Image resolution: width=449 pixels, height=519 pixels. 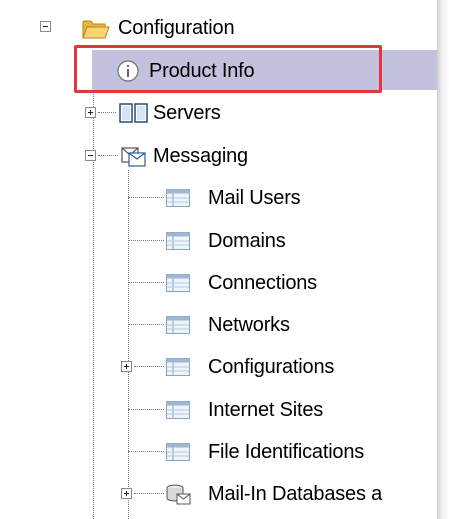 What do you see at coordinates (266, 410) in the screenshot?
I see `tree-item-label: Internet Sites` at bounding box center [266, 410].